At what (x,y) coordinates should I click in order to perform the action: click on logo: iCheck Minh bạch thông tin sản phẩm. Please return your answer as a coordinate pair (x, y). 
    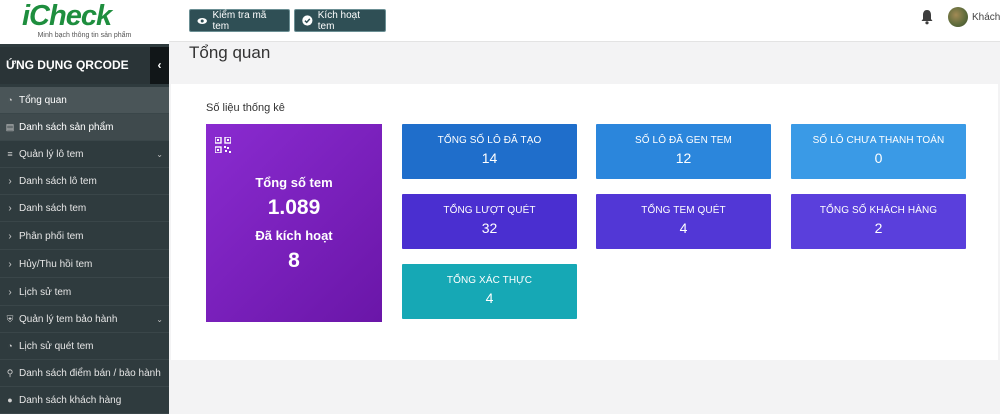
    Looking at the image, I should click on (84, 22).